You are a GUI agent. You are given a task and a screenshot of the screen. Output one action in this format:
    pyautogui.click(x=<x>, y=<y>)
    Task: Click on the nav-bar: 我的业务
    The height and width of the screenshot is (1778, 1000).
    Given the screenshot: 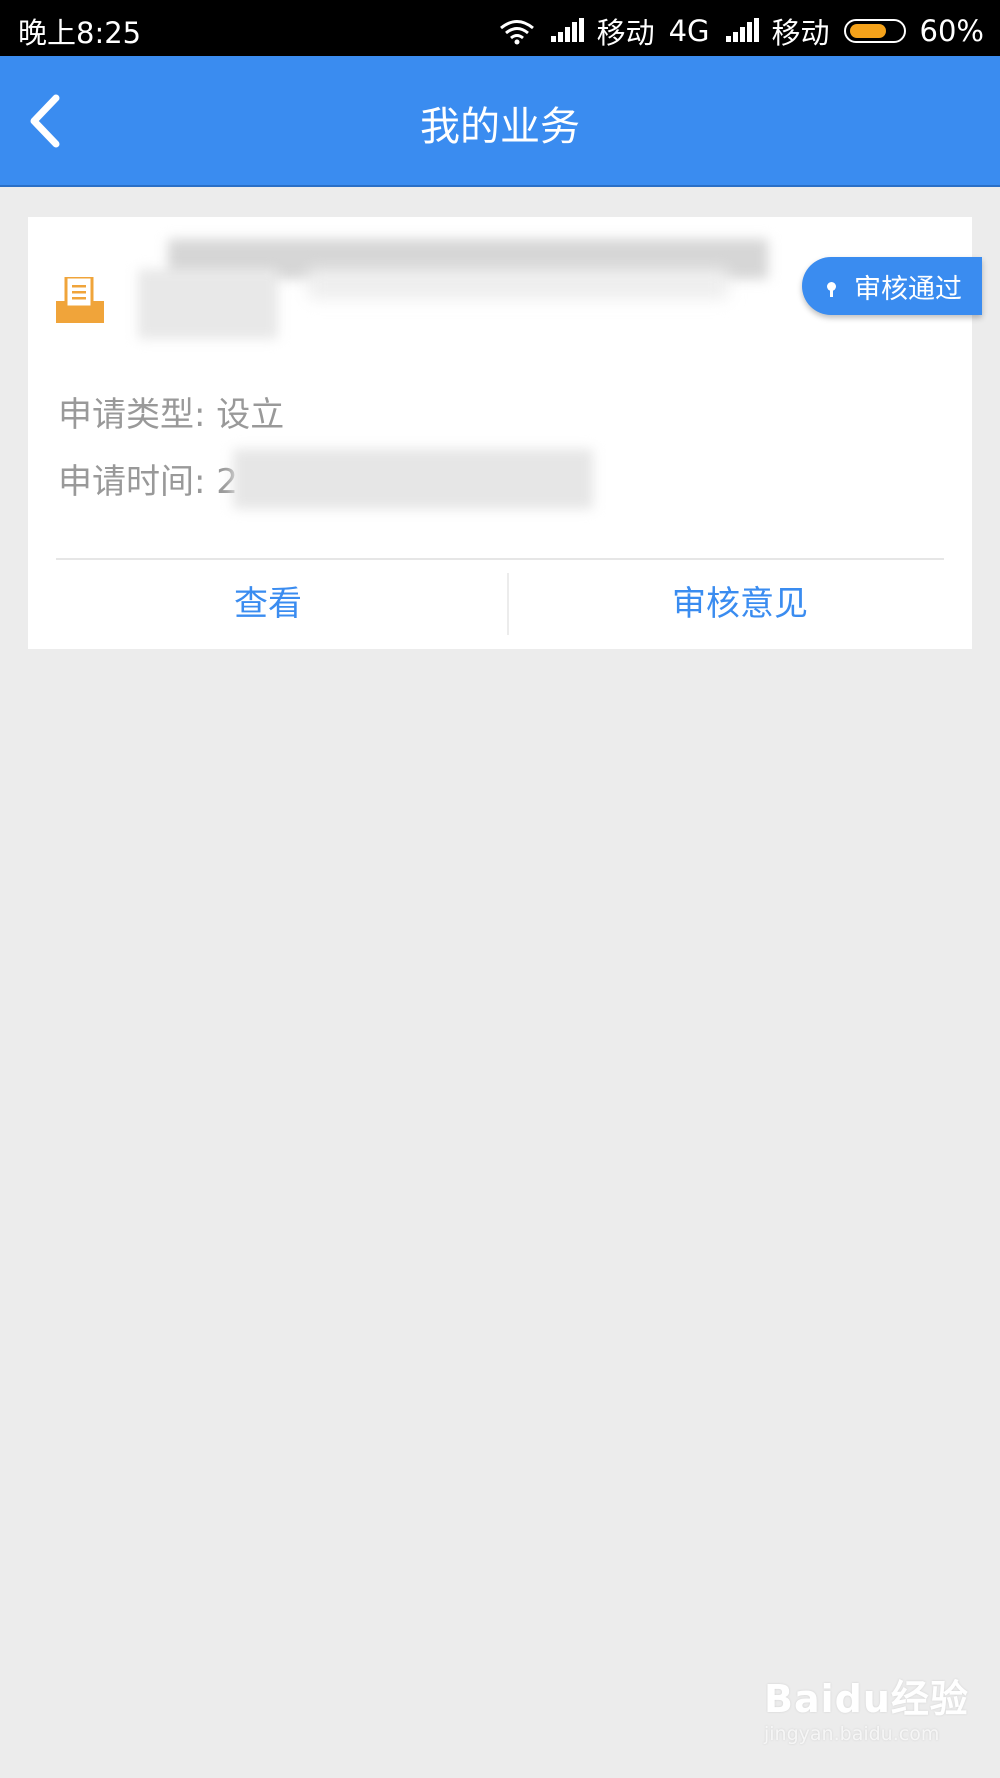 What is the action you would take?
    pyautogui.click(x=500, y=121)
    